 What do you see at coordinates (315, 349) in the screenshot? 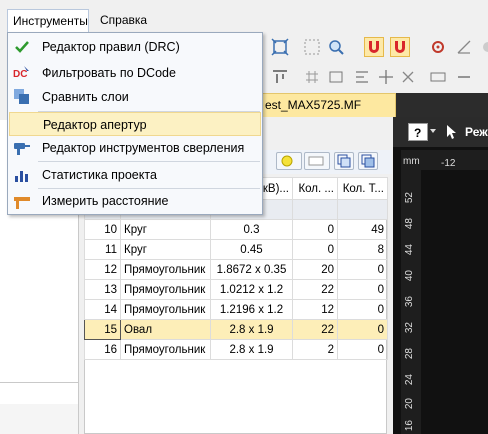
I see `cell-count: 2` at bounding box center [315, 349].